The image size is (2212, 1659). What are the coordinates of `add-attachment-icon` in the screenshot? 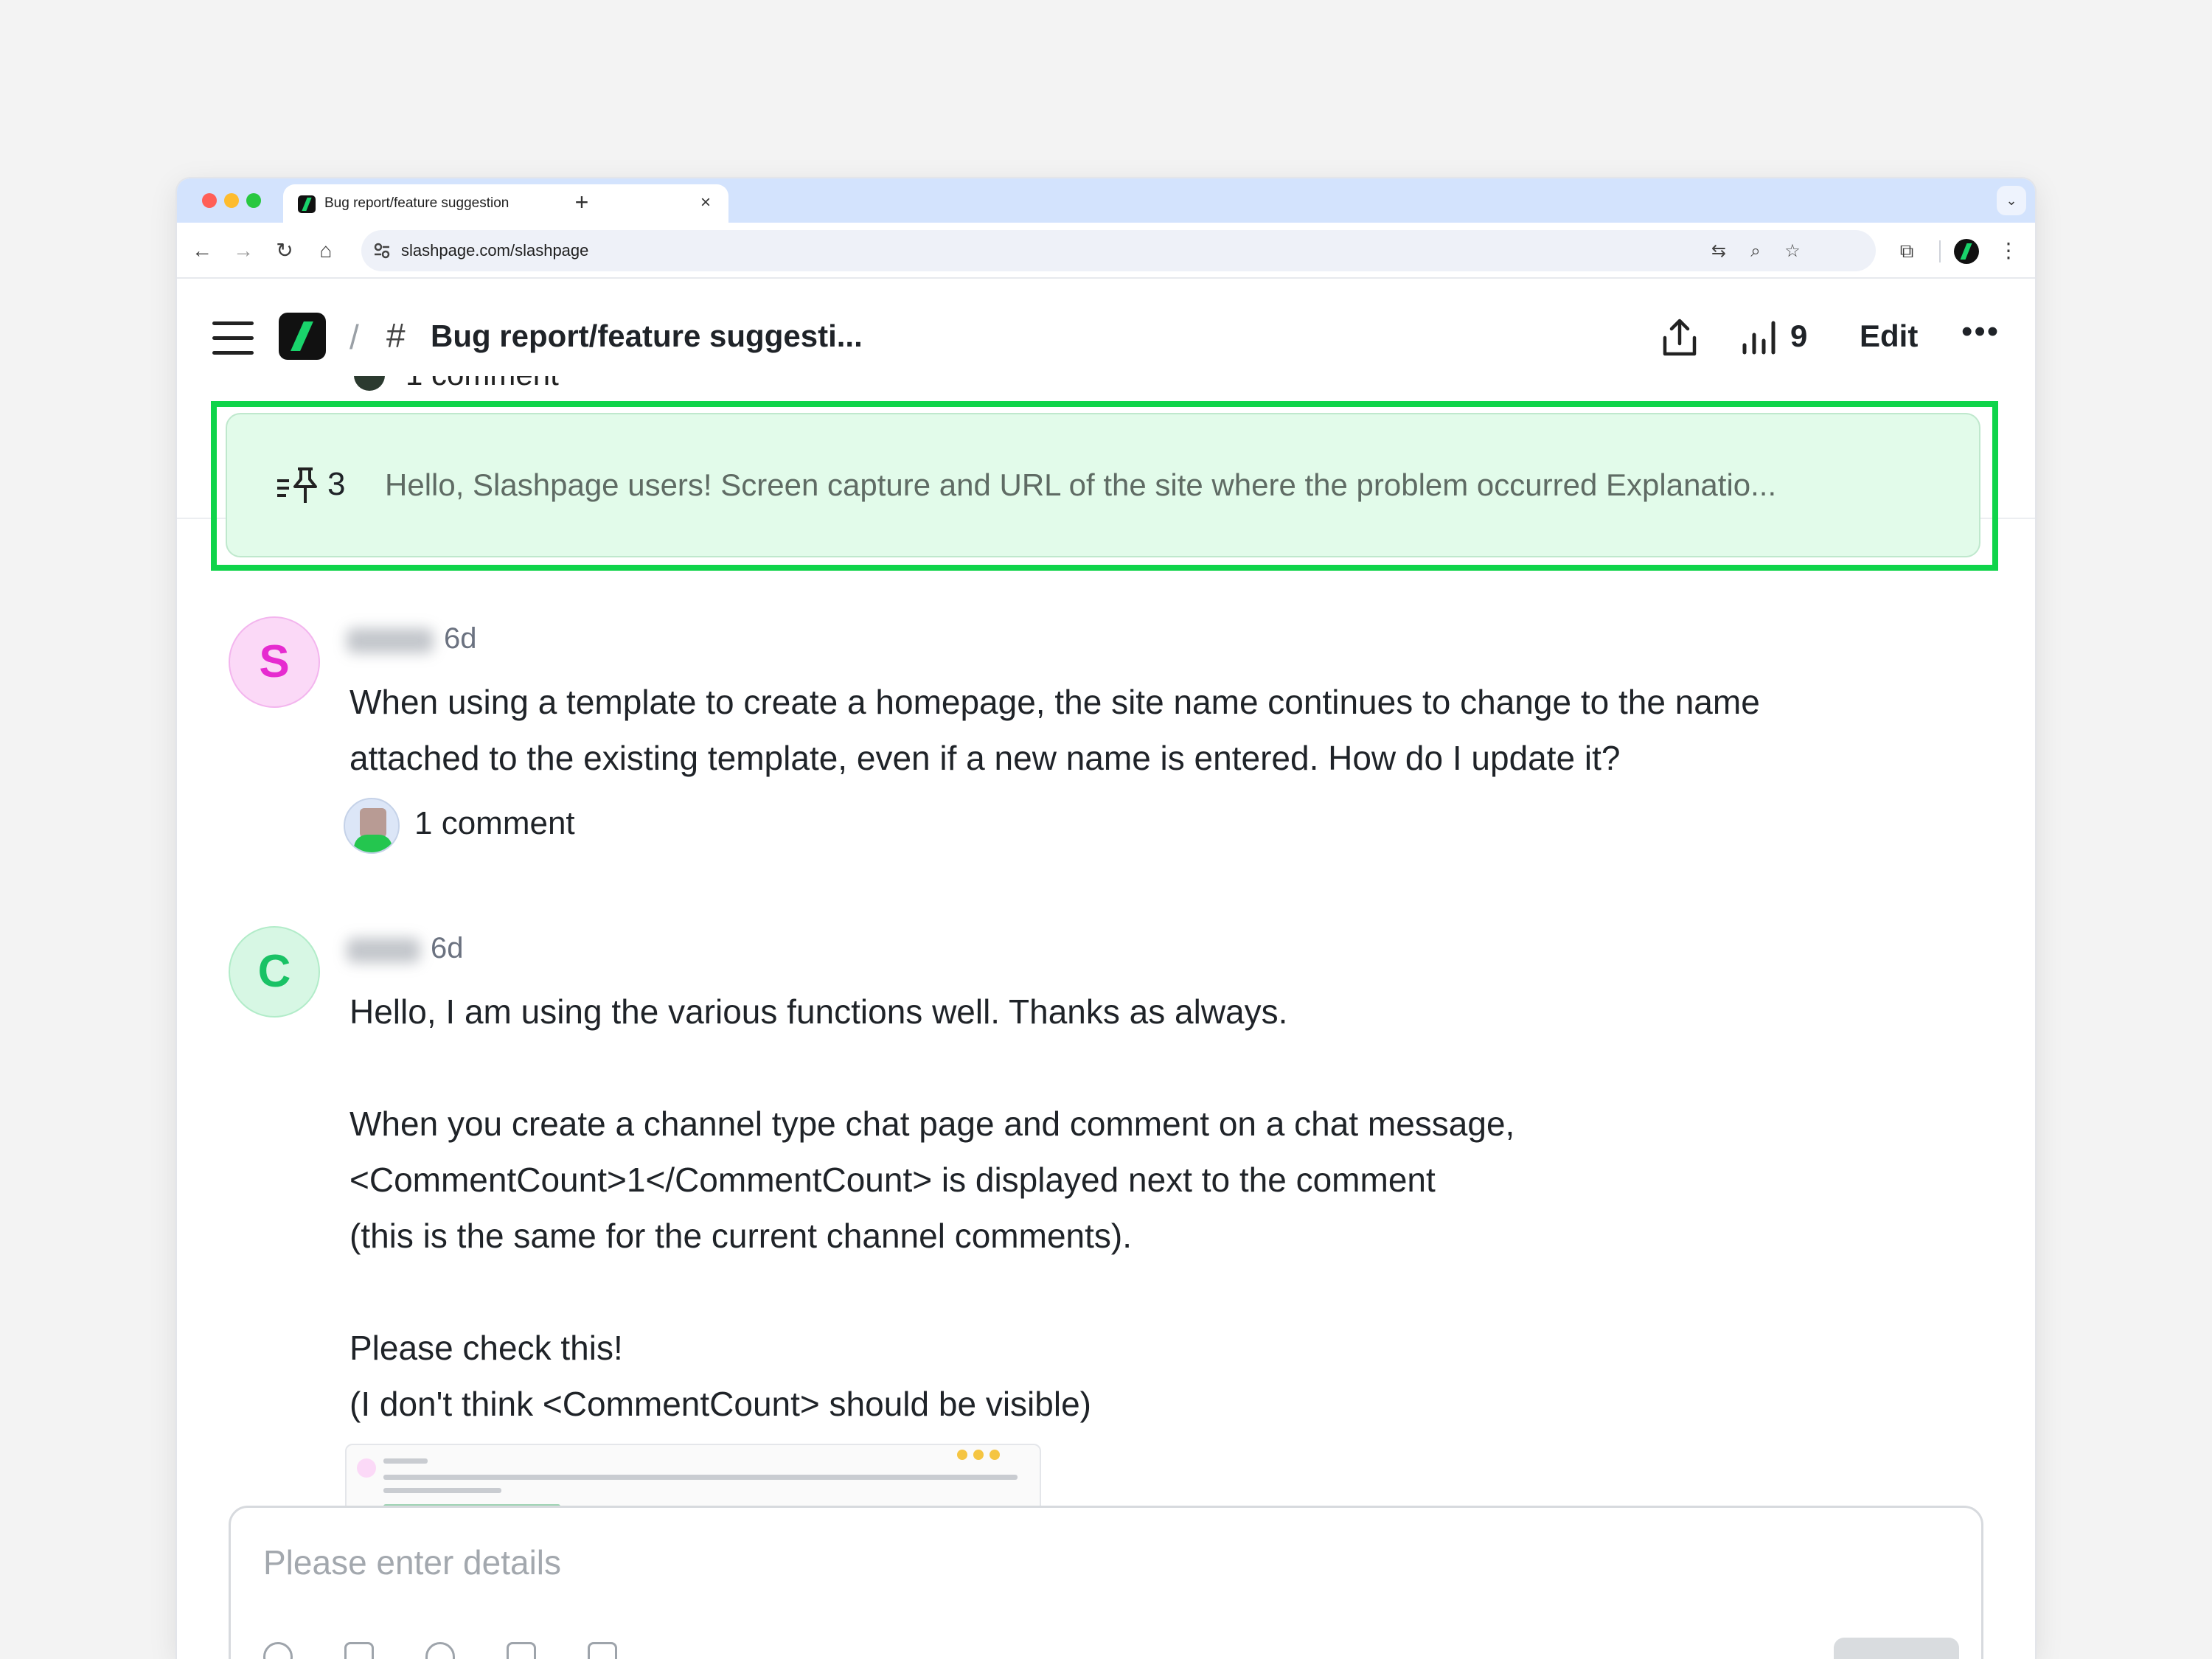 It's located at (278, 1650).